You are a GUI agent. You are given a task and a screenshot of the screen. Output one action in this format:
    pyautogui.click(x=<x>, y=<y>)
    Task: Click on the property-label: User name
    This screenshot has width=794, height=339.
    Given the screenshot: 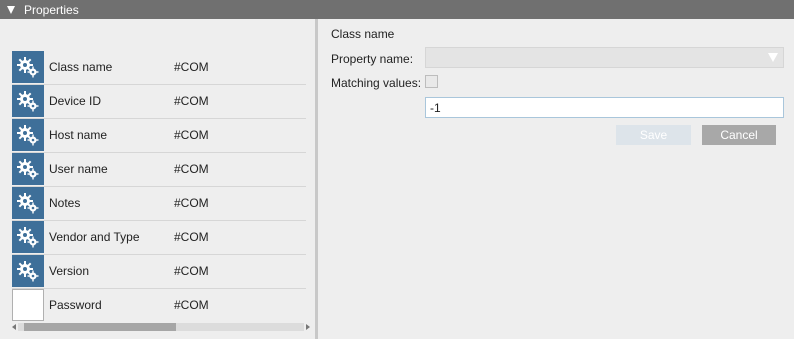 What is the action you would take?
    pyautogui.click(x=78, y=169)
    